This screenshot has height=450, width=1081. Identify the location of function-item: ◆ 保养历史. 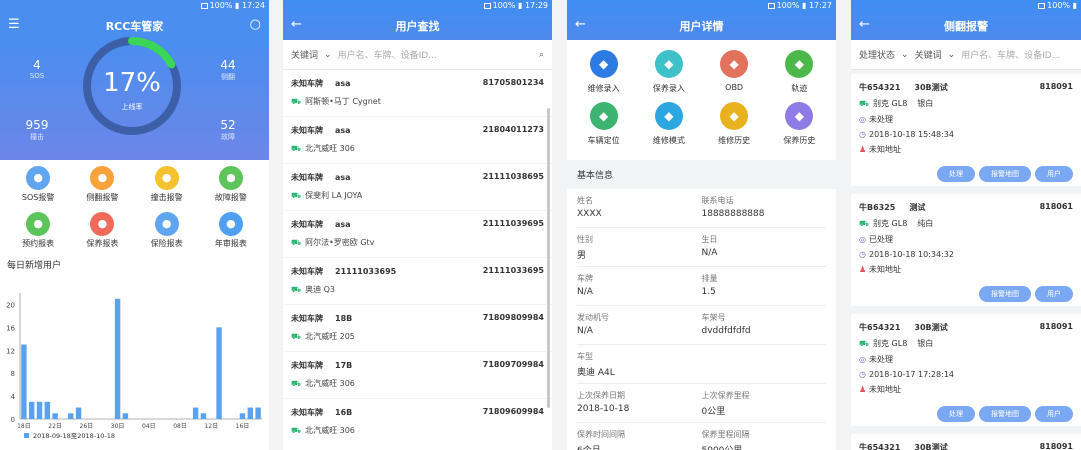
(799, 128).